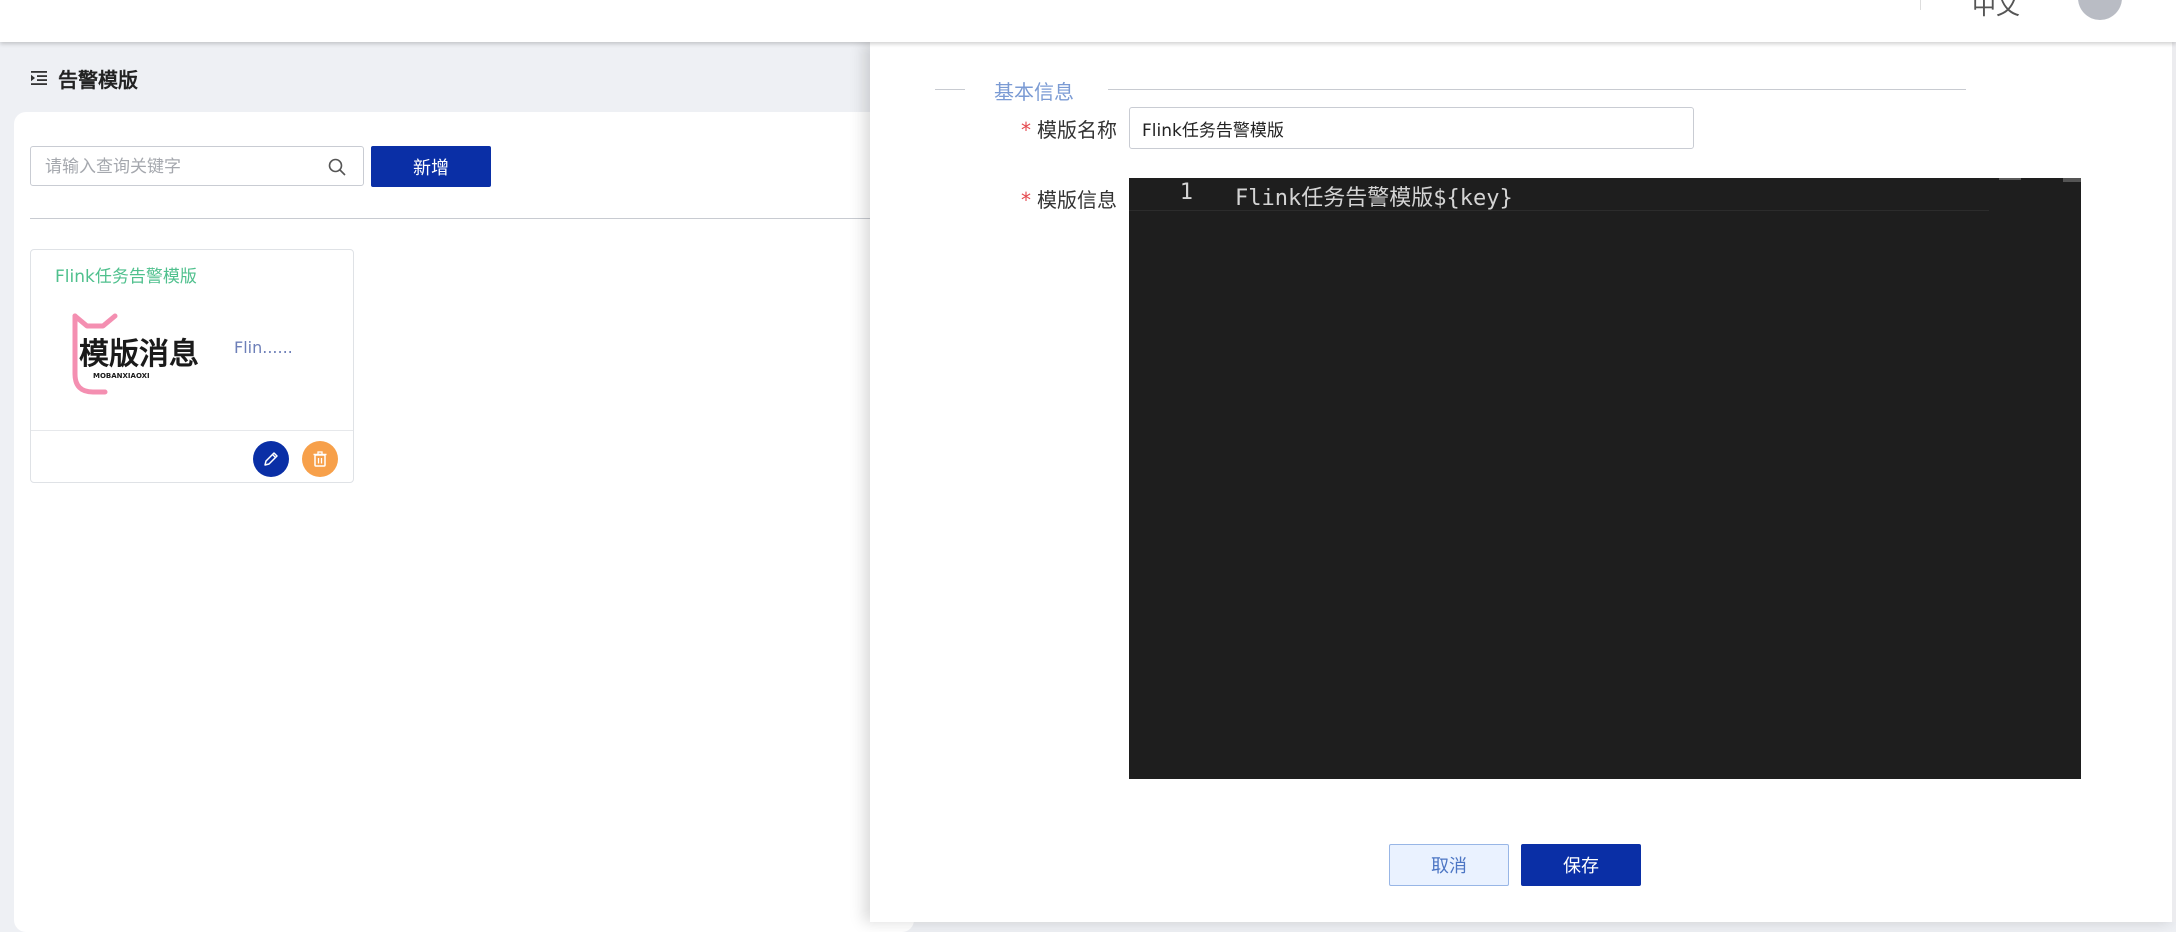 The image size is (2176, 932). Describe the element at coordinates (1559, 194) in the screenshot. I see `editor-line: 1 Flink任务告警模版${key}` at that location.